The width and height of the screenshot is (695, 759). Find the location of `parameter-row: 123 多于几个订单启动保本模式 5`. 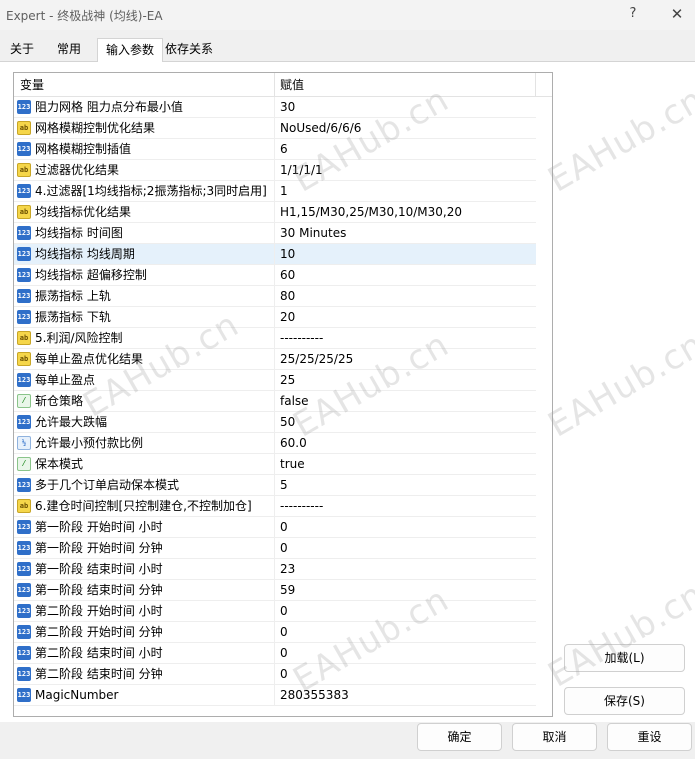

parameter-row: 123 多于几个订单启动保本模式 5 is located at coordinates (275, 485).